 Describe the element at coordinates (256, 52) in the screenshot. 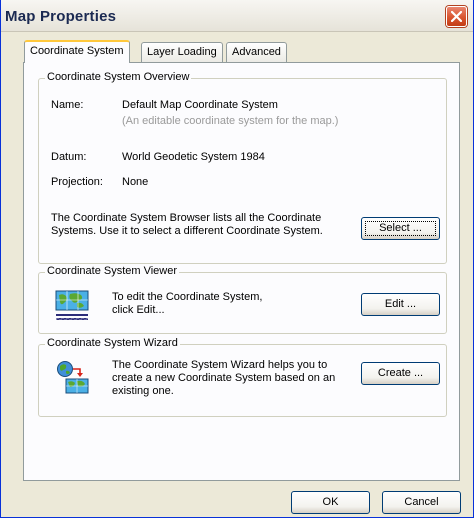

I see `tab-advanced: Advanced` at that location.